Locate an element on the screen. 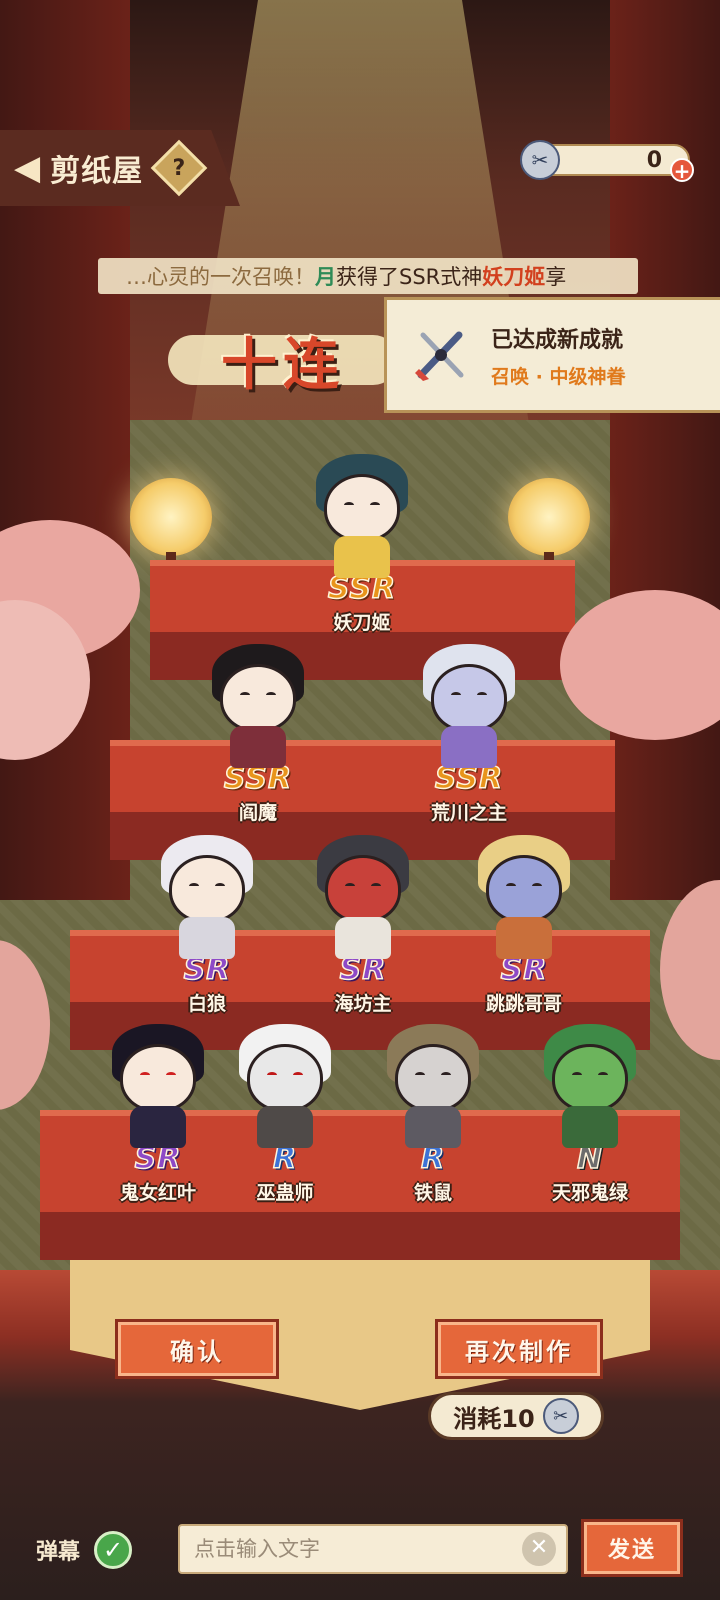  back-arrow-icon: ◀ is located at coordinates (27, 168).